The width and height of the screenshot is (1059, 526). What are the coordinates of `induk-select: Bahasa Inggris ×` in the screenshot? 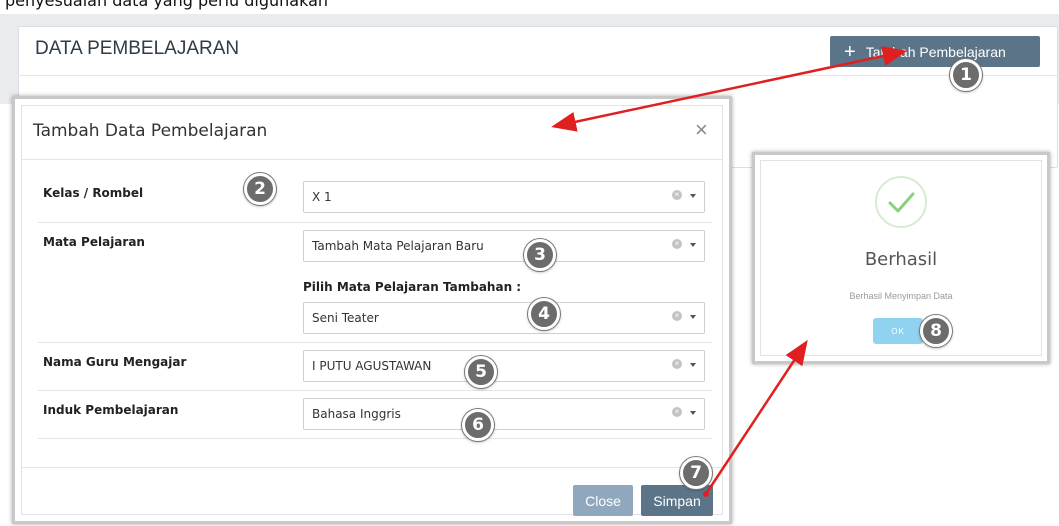 It's located at (504, 414).